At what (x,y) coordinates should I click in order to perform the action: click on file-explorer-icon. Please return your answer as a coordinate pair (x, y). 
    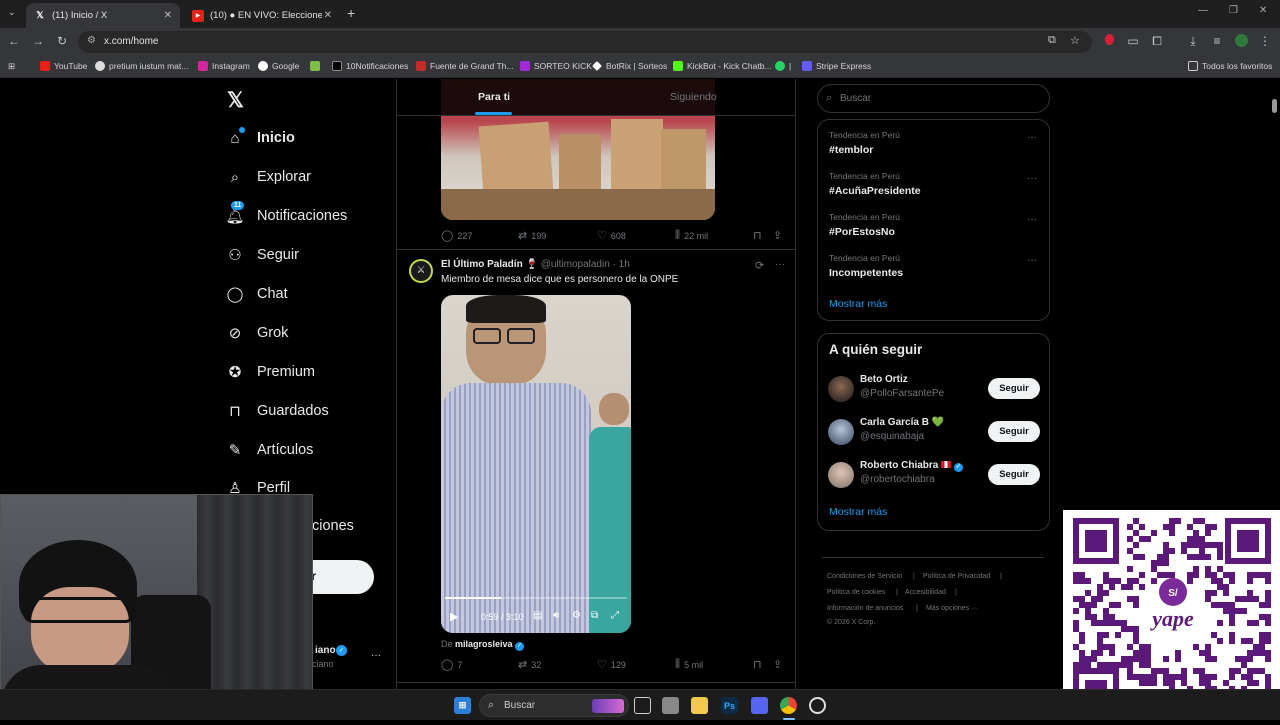
    Looking at the image, I should click on (699, 705).